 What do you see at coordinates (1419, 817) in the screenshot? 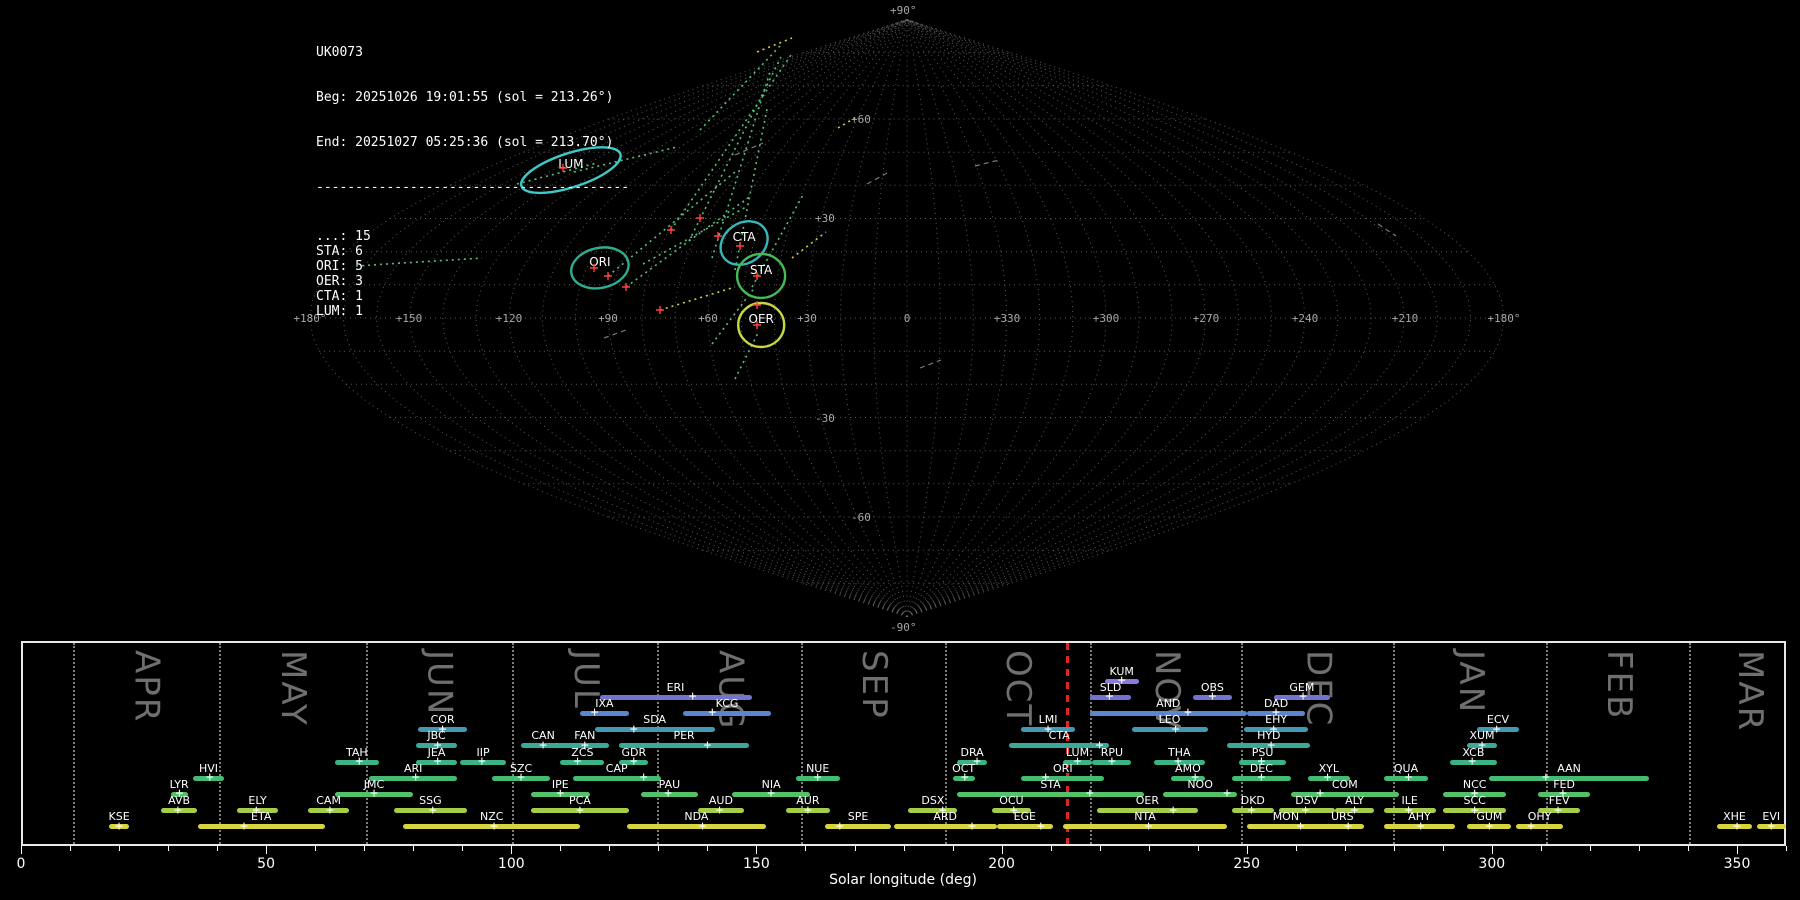
I see `shower-label-AHY: AHY` at bounding box center [1419, 817].